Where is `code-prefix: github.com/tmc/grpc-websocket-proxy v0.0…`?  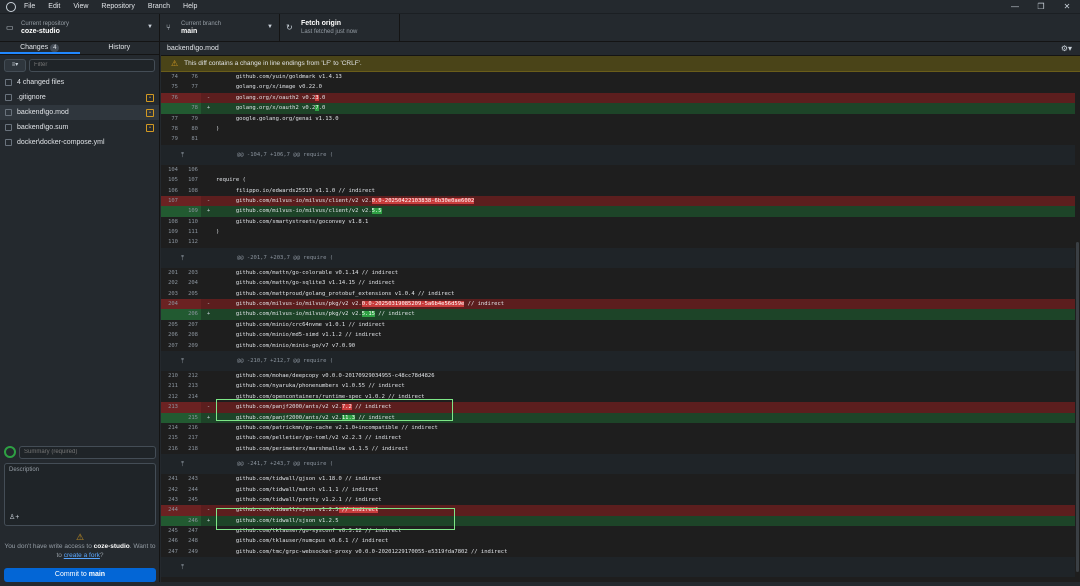 code-prefix: github.com/tmc/grpc-websocket-proxy v0.0… is located at coordinates (362, 551).